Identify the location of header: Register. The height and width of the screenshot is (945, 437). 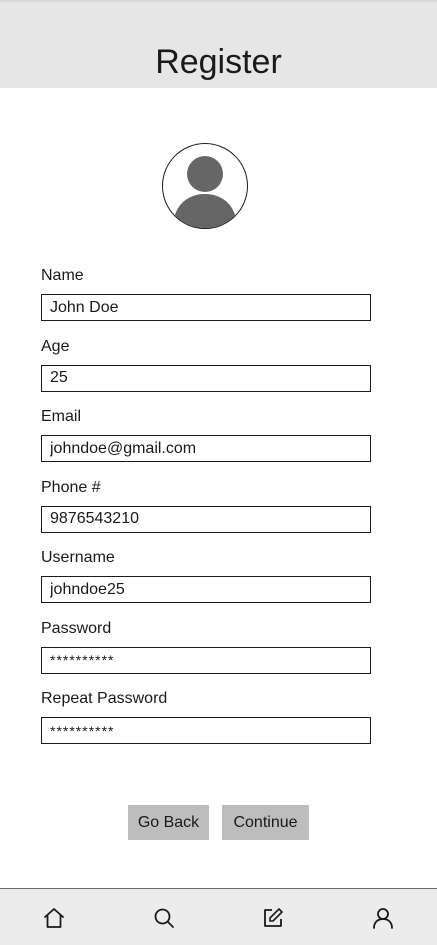
(218, 44).